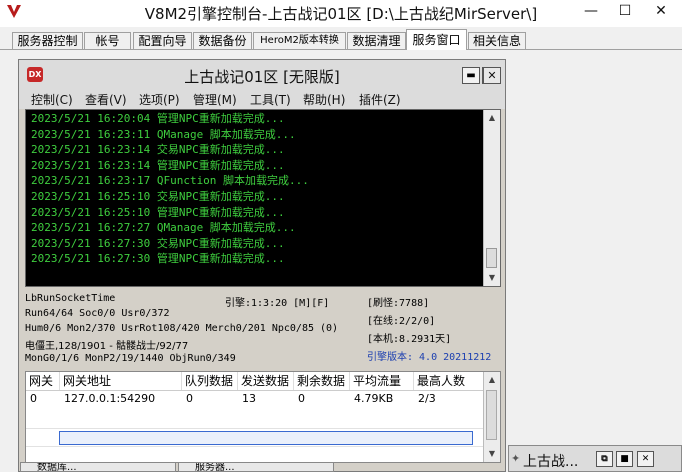 Image resolution: width=682 pixels, height=472 pixels. What do you see at coordinates (262, 77) in the screenshot?
I see `child-window-title: 上古战记01区 [无限版]` at bounding box center [262, 77].